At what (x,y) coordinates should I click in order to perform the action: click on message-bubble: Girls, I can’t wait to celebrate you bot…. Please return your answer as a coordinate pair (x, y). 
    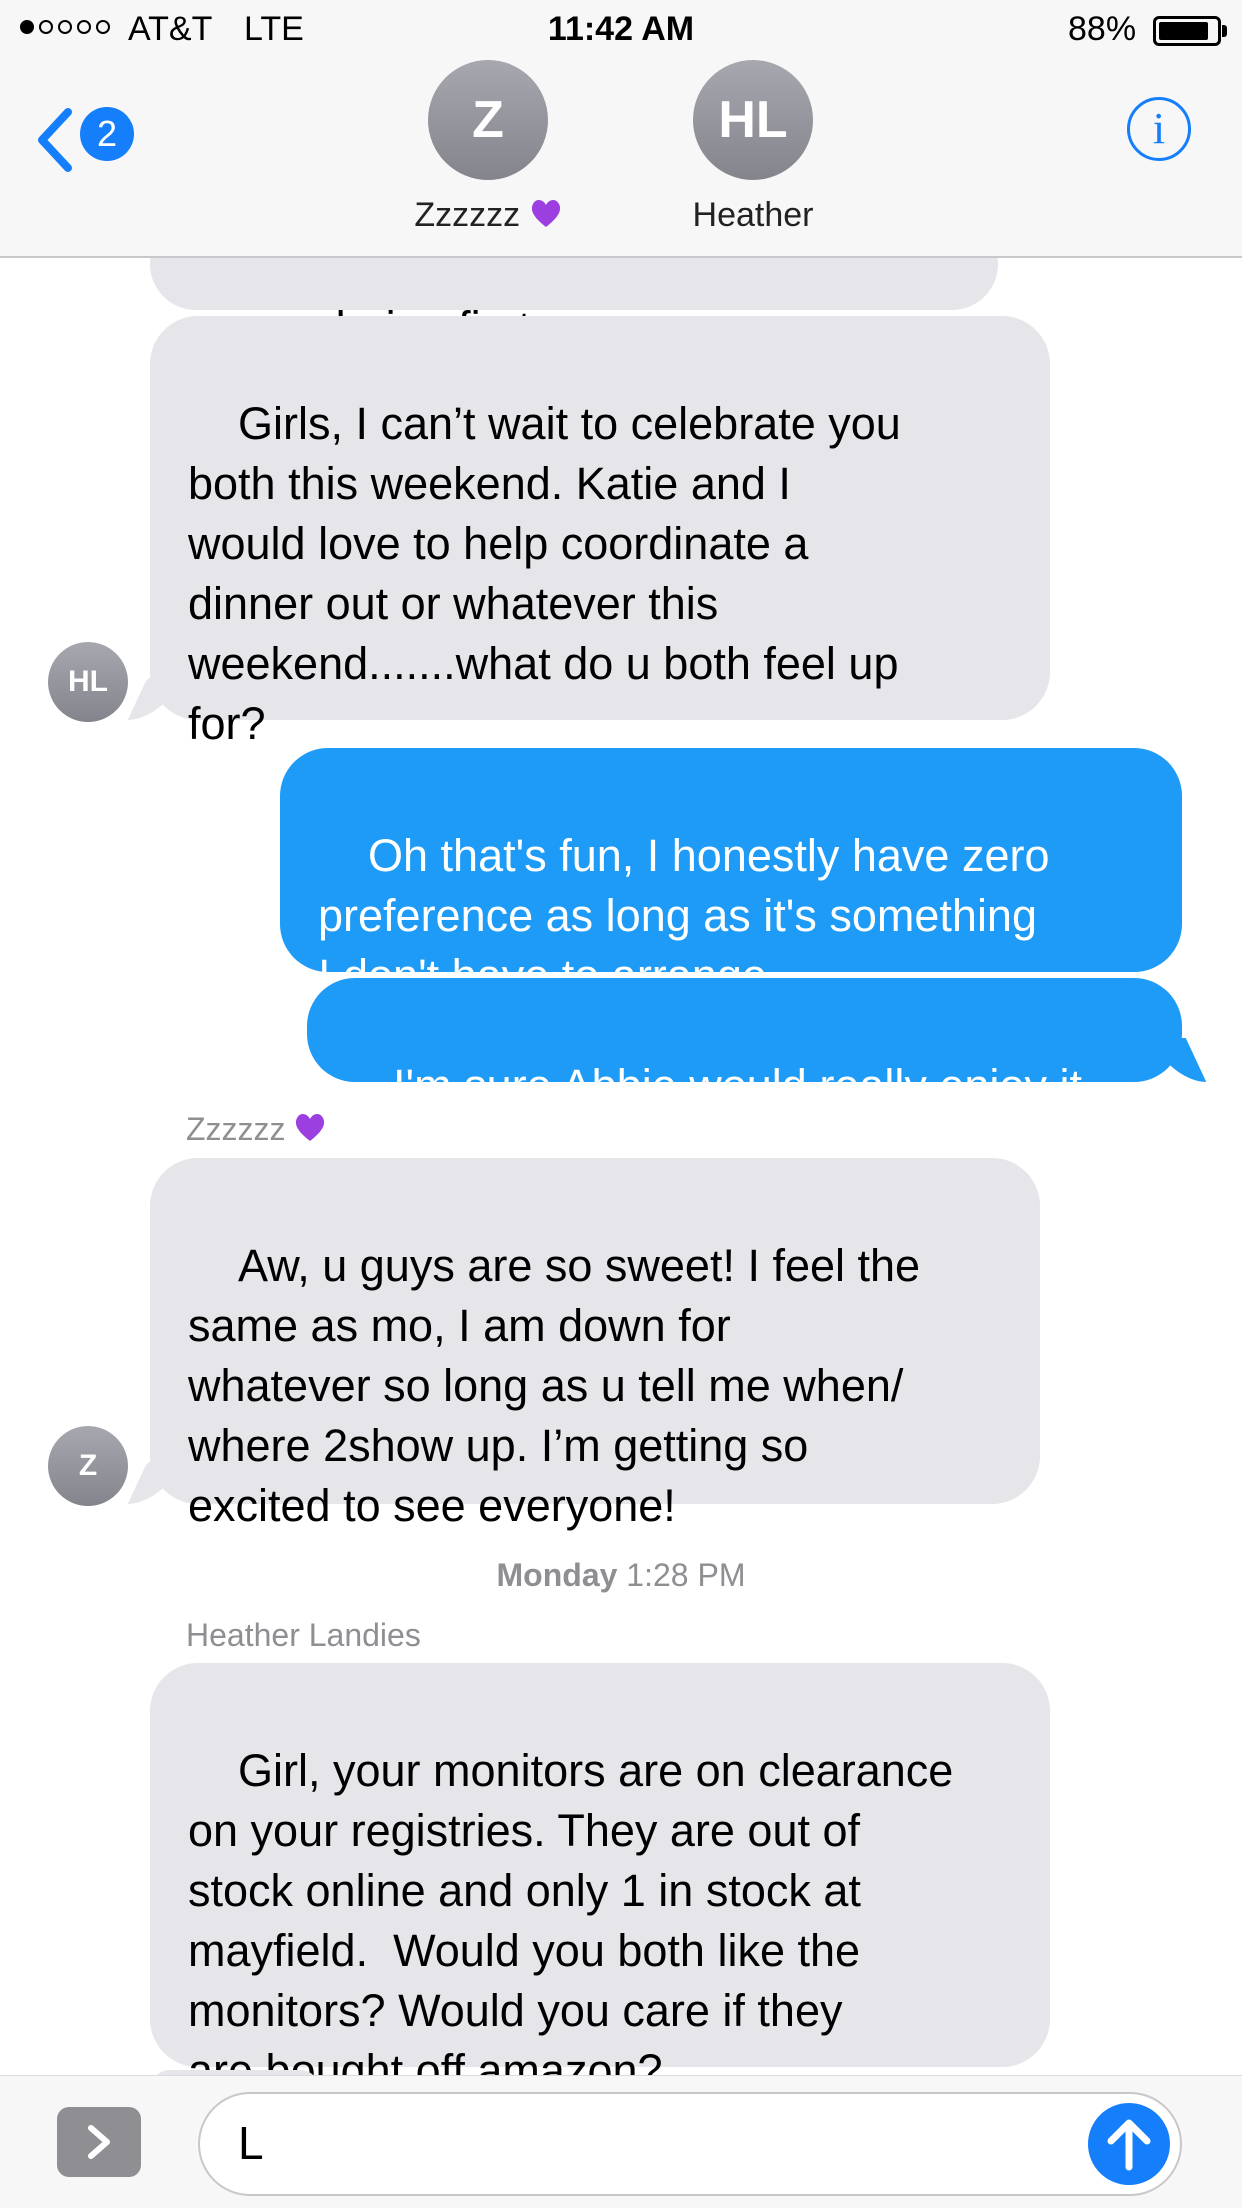
    Looking at the image, I should click on (600, 532).